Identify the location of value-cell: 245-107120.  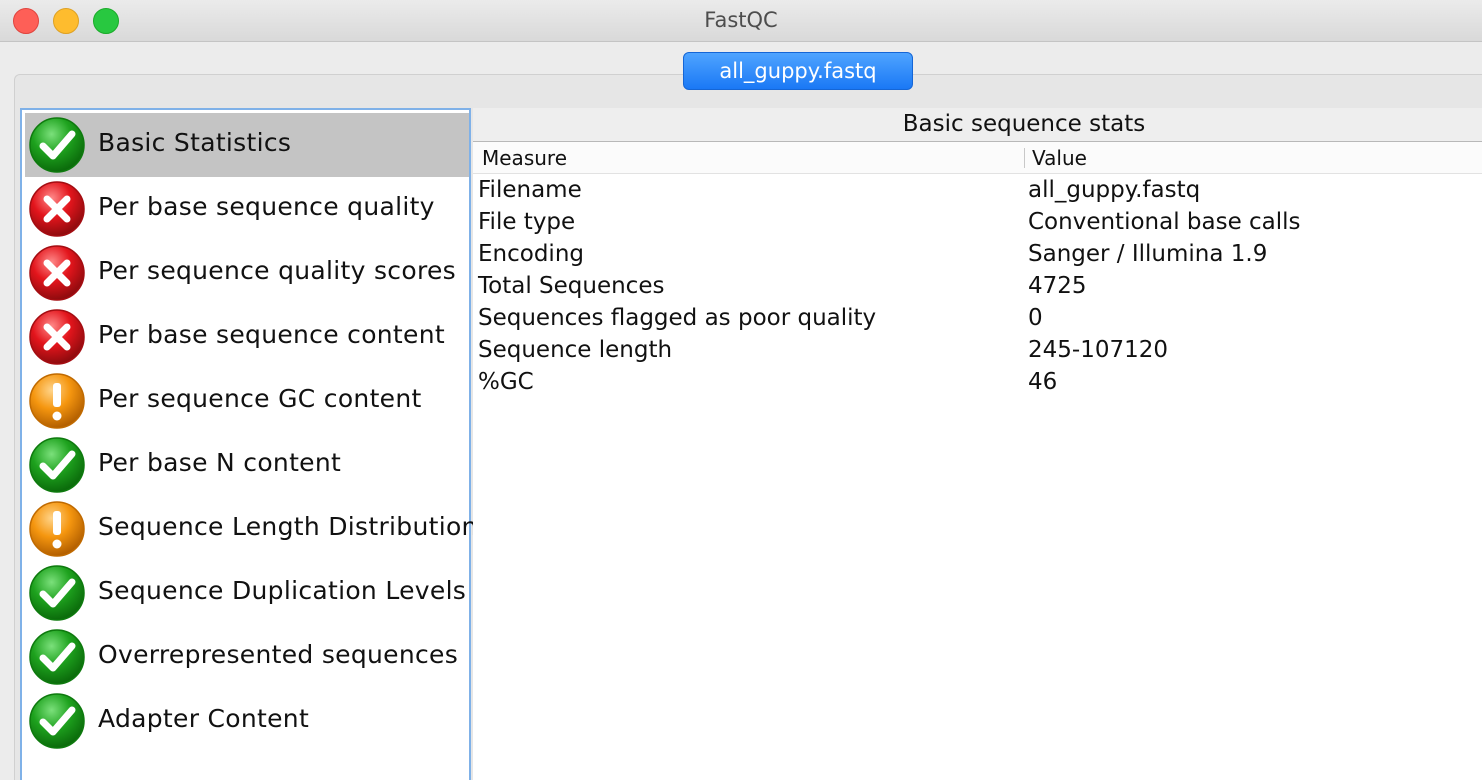
(1098, 350).